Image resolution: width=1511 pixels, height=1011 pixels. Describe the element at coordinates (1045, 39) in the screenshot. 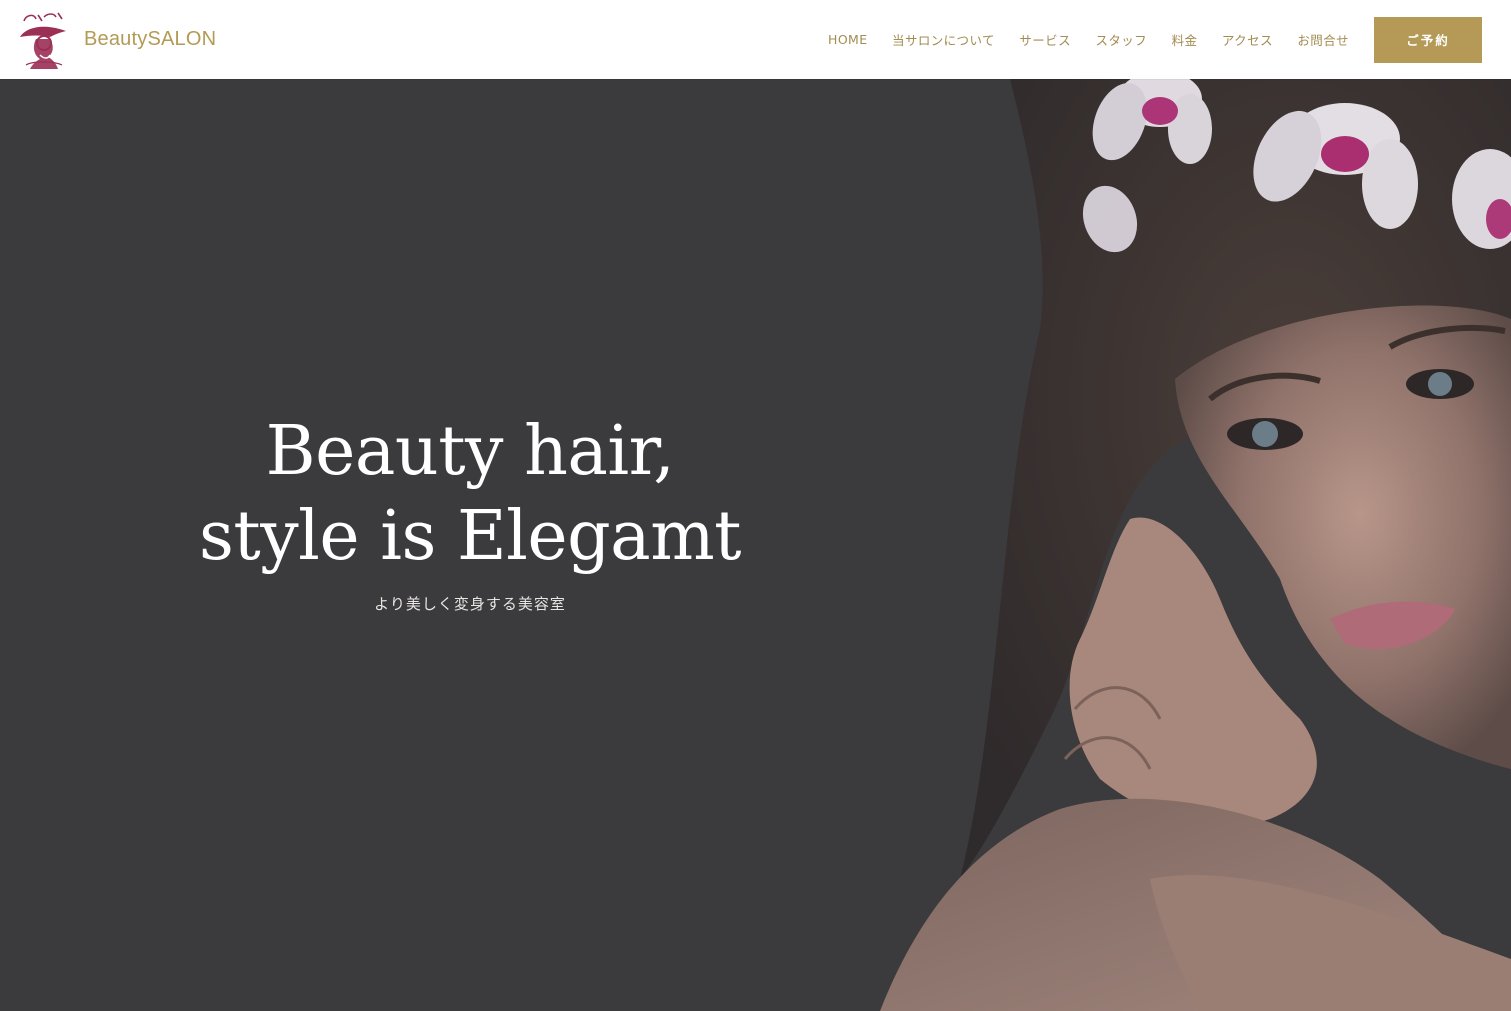

I see `nav-item-services: サービス` at that location.